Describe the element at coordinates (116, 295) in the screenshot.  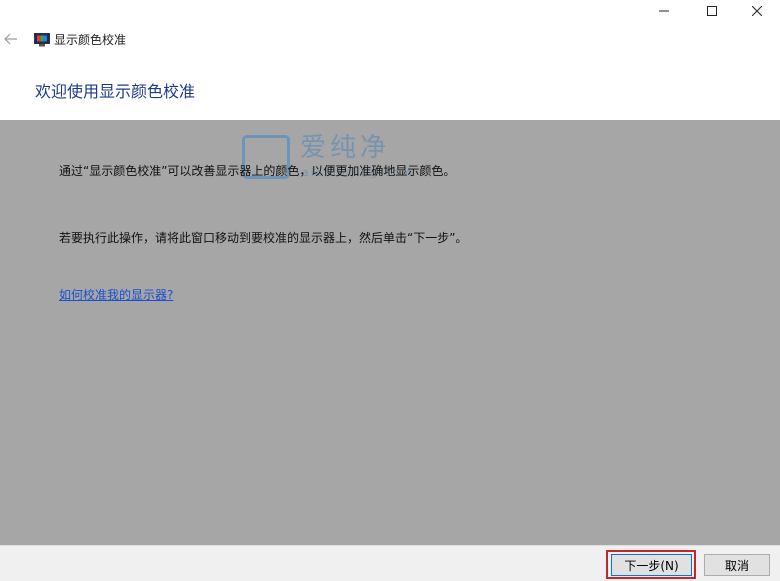
I see `help-link: 如何校准我的显示器?` at that location.